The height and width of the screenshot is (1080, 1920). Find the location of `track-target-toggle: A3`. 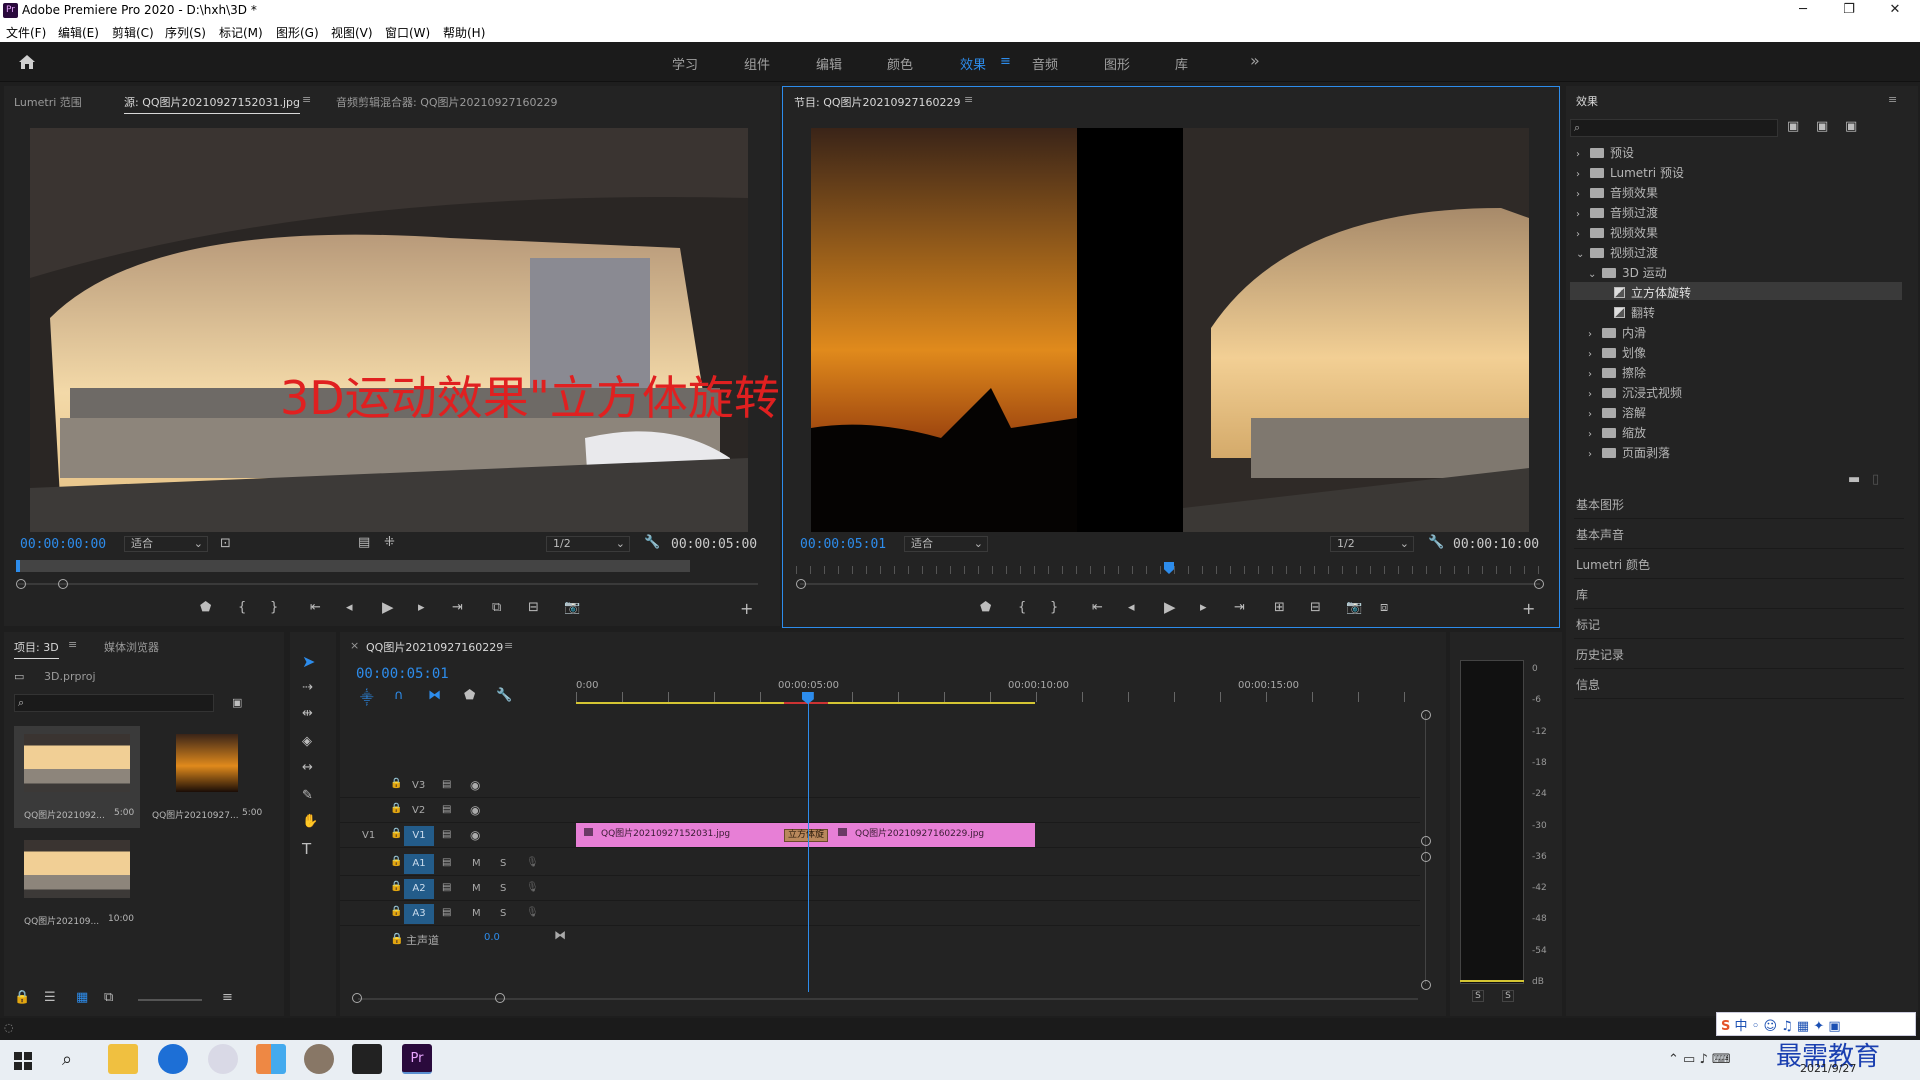

track-target-toggle: A3 is located at coordinates (419, 914).